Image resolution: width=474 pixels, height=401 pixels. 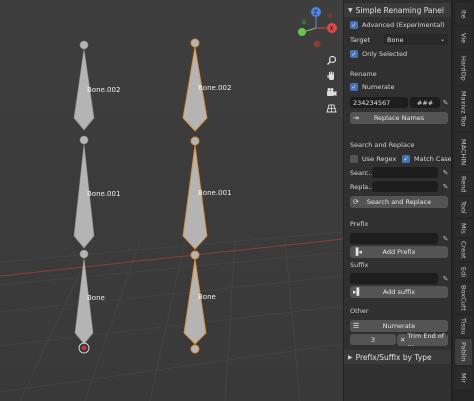 I want to click on numerate-row: ✓ Numerate, so click(x=372, y=87).